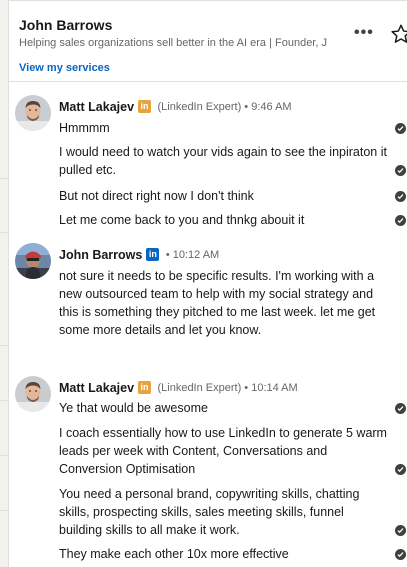 The image size is (407, 567). Describe the element at coordinates (65, 25) in the screenshot. I see `contact-name: John Barrows` at that location.